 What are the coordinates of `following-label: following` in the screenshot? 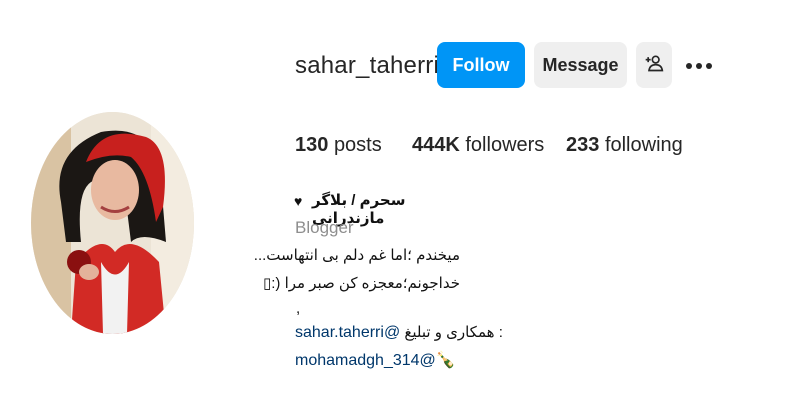 It's located at (643, 145).